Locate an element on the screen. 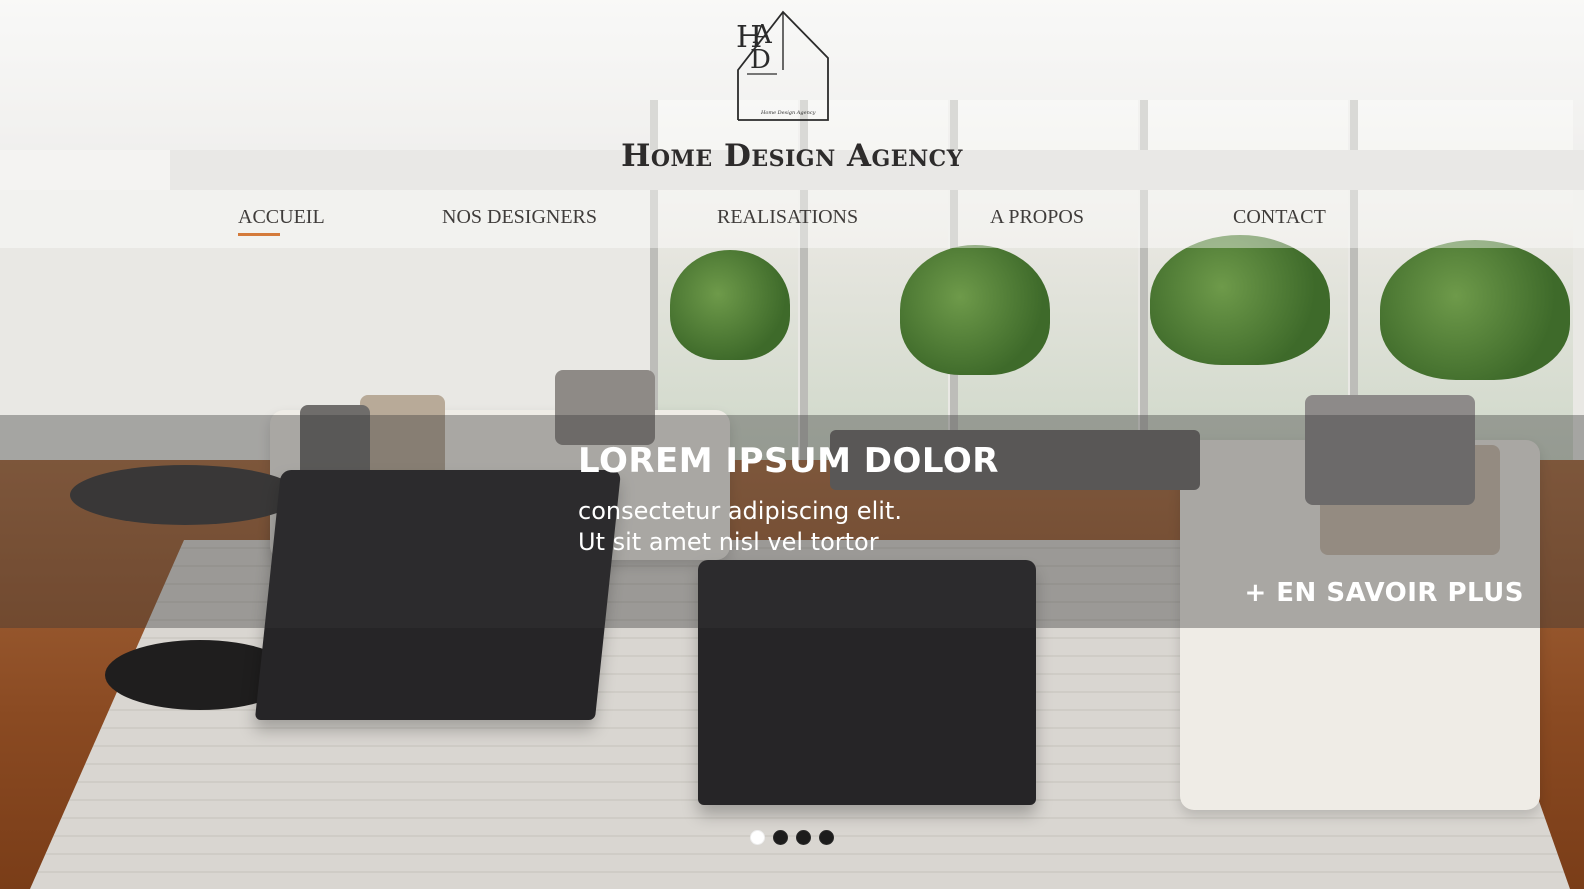 This screenshot has height=889, width=1584. brand-name: Home Design Agency is located at coordinates (792, 156).